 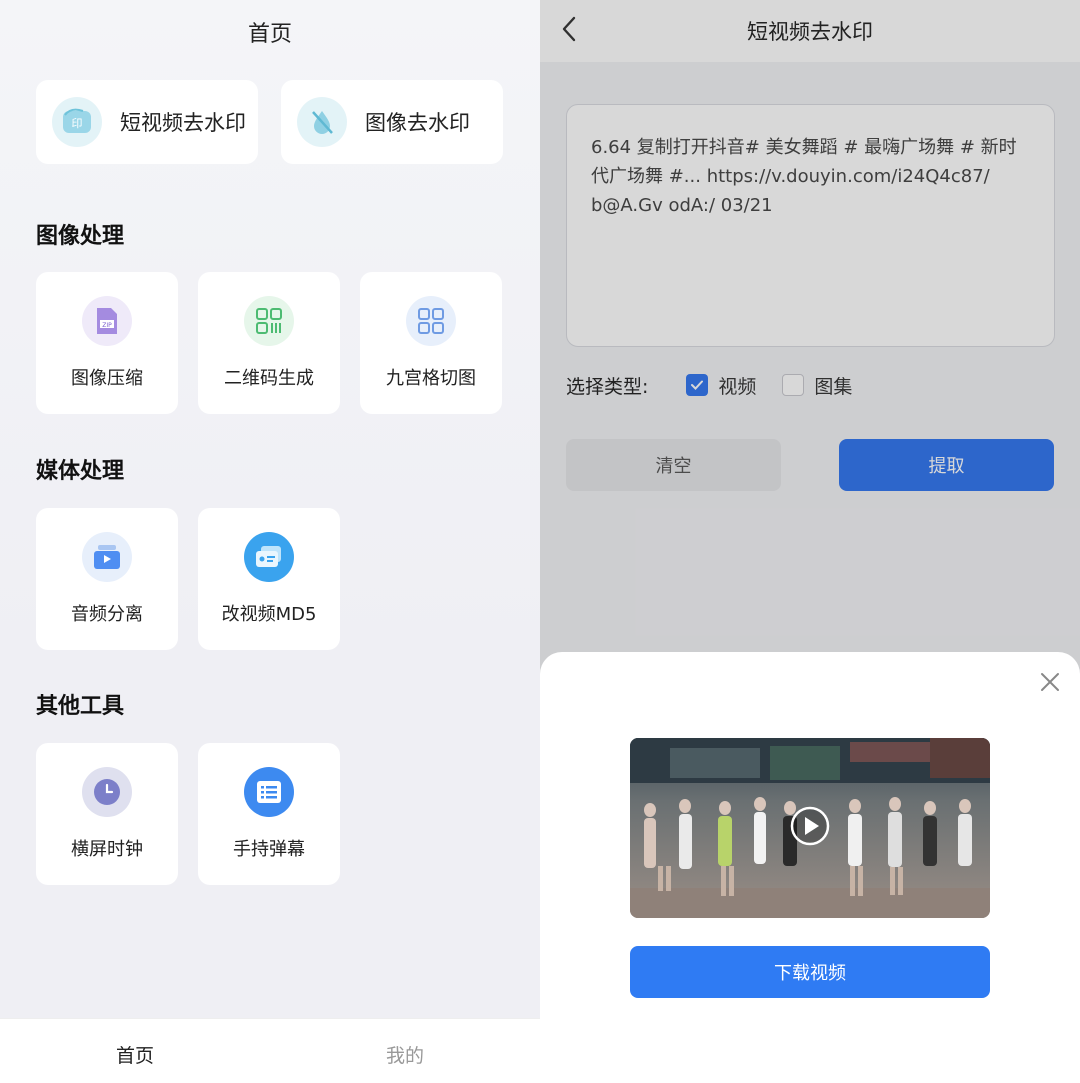 I want to click on tile-audio-split: 音频分离, so click(x=107, y=579).